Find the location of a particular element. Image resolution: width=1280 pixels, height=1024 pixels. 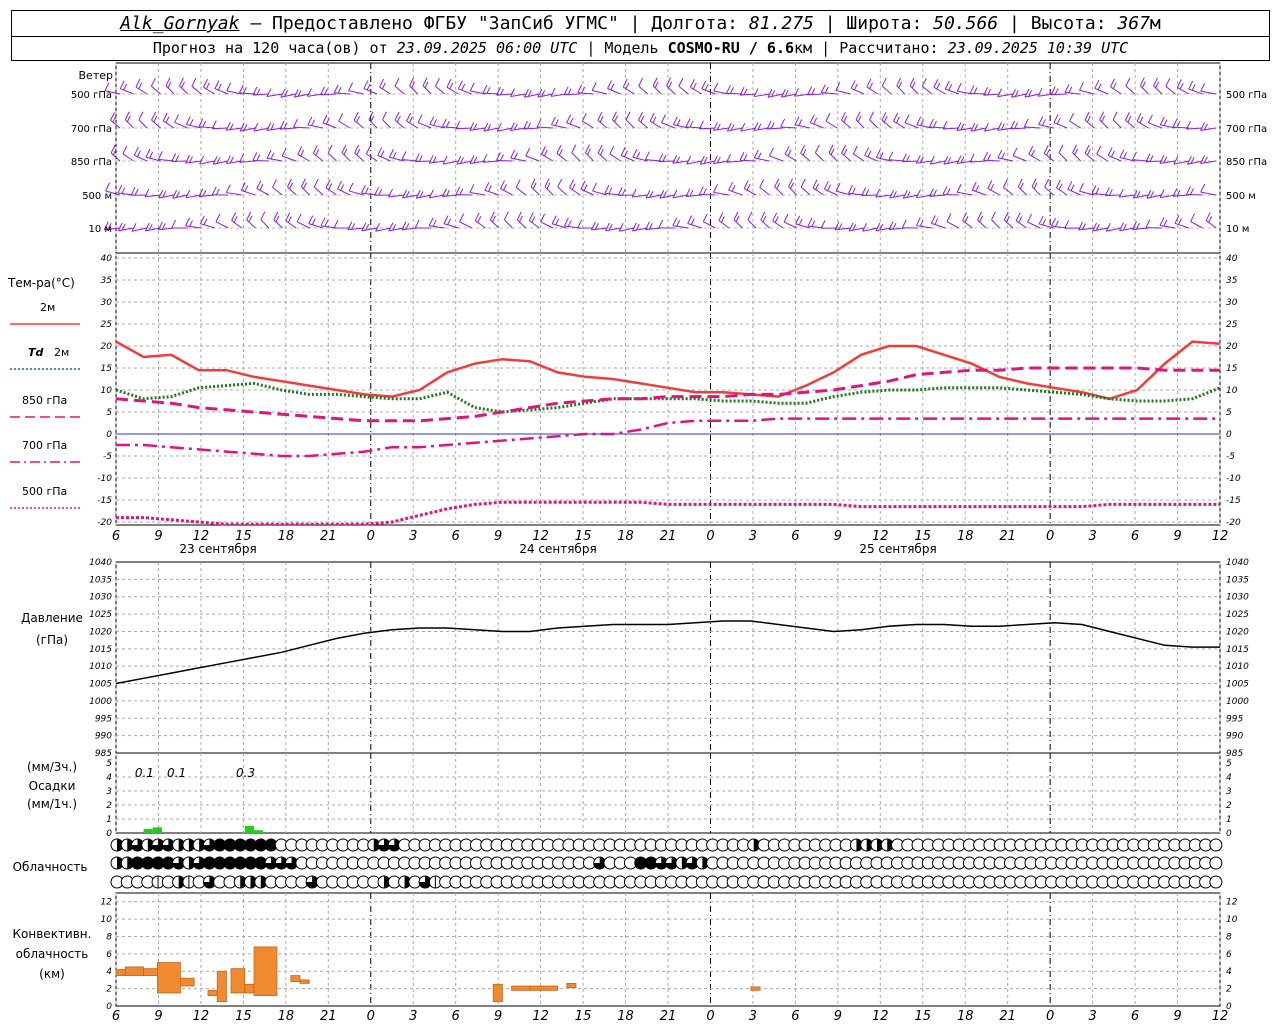

conv-tick-right: 12 is located at coordinates (1232, 903).